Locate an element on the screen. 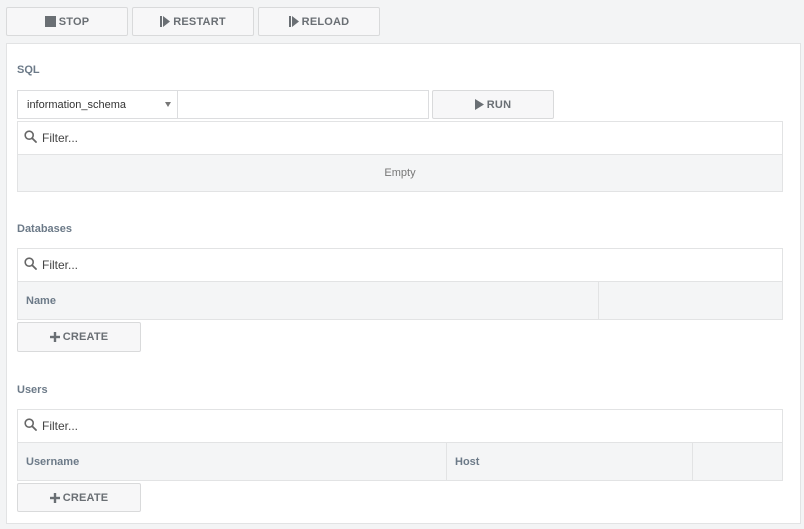 The image size is (804, 529). caret-down-icon is located at coordinates (168, 104).